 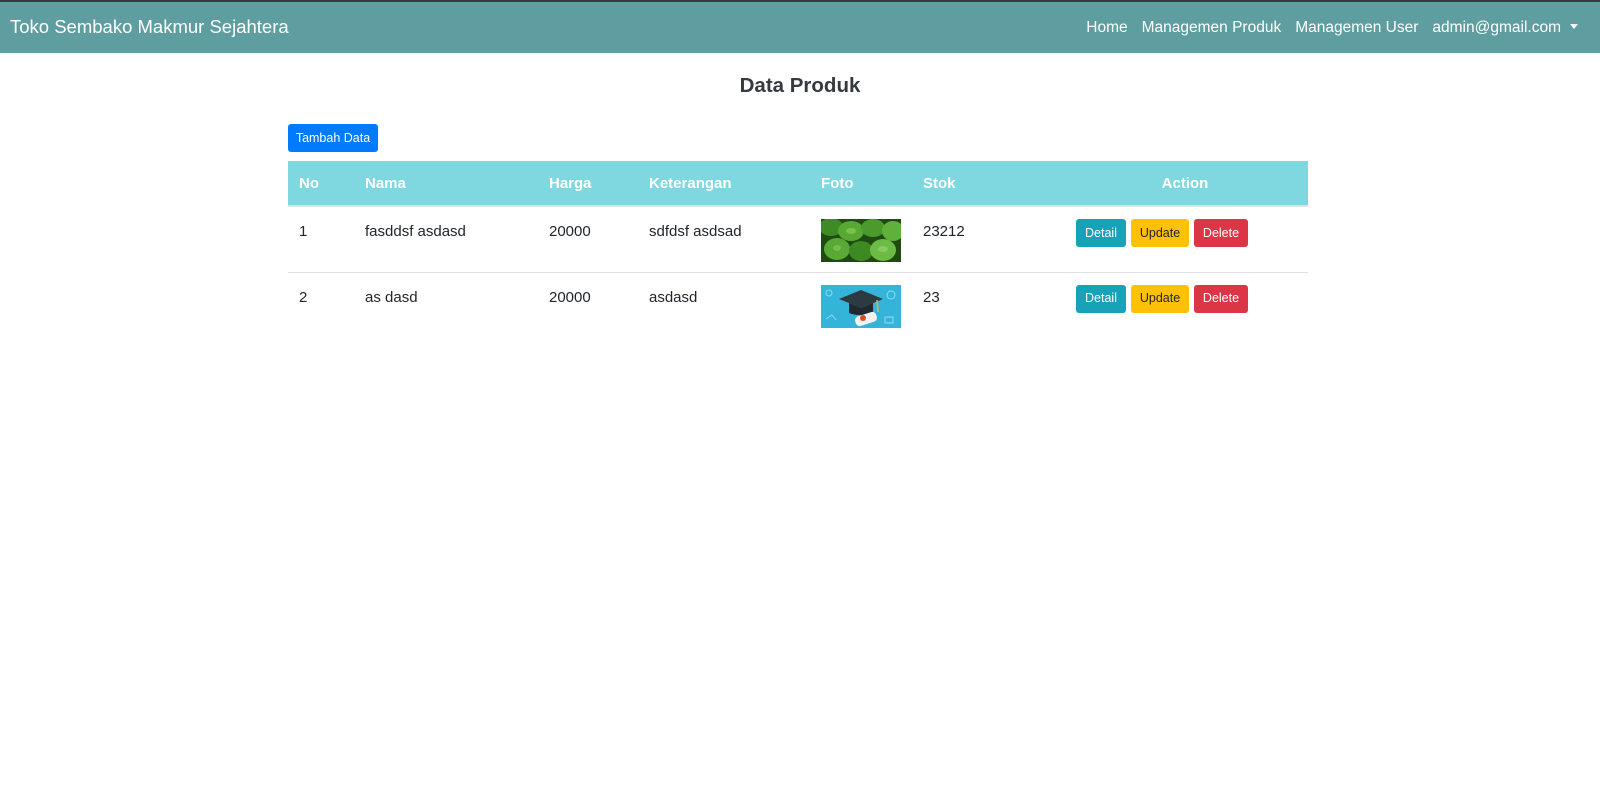 What do you see at coordinates (987, 184) in the screenshot?
I see `header-stok: Stok` at bounding box center [987, 184].